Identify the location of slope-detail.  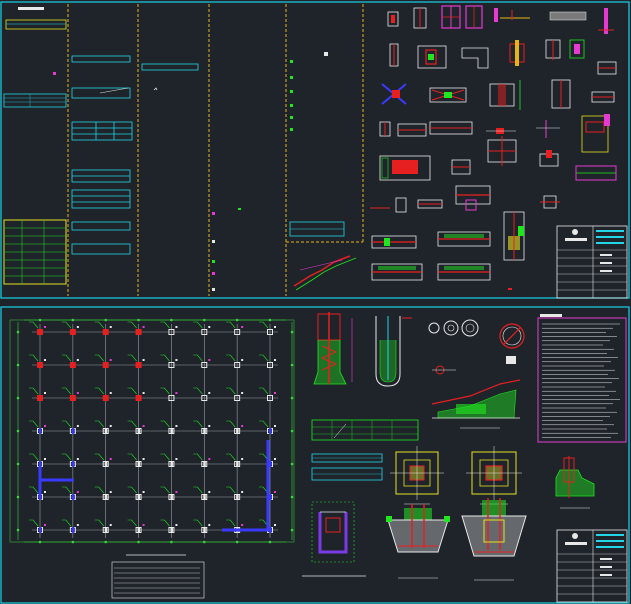
(476, 404).